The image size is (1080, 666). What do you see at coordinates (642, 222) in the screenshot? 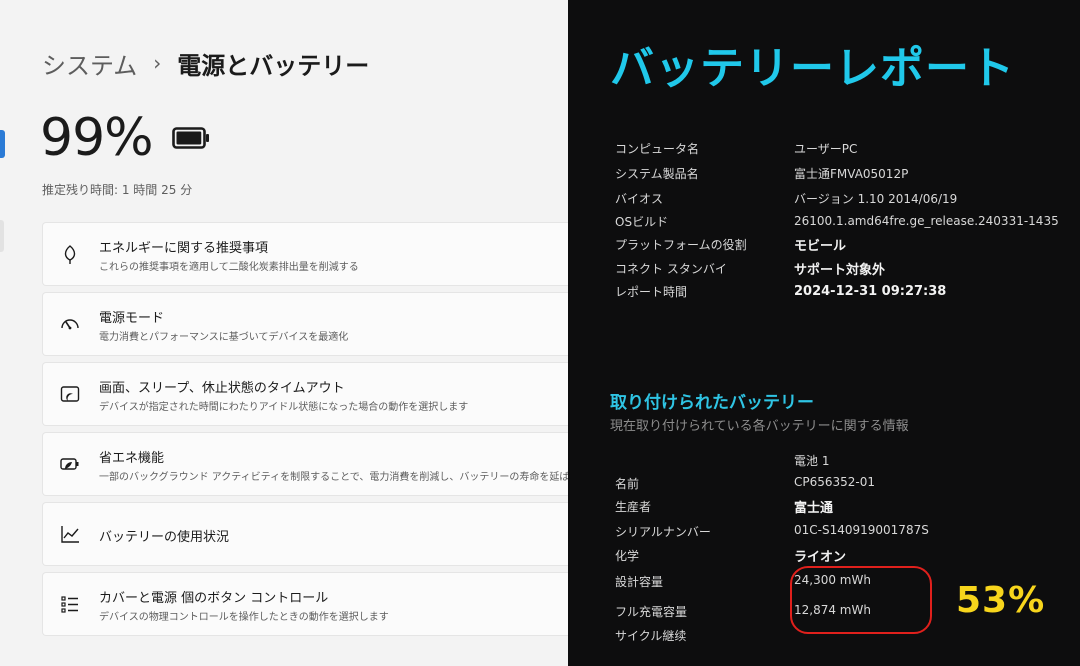
I see `info-label: OSビルド` at bounding box center [642, 222].